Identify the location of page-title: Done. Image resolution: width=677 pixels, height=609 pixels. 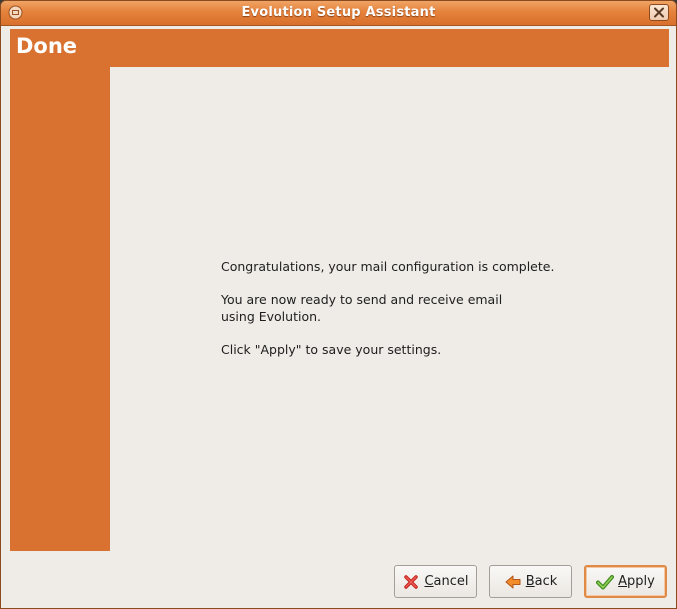
(47, 46).